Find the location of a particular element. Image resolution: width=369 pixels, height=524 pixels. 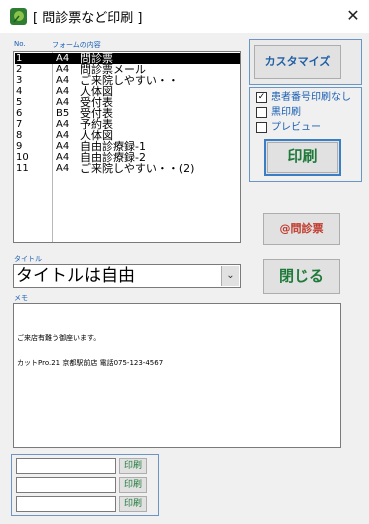

check-icon: ✓ is located at coordinates (261, 97).